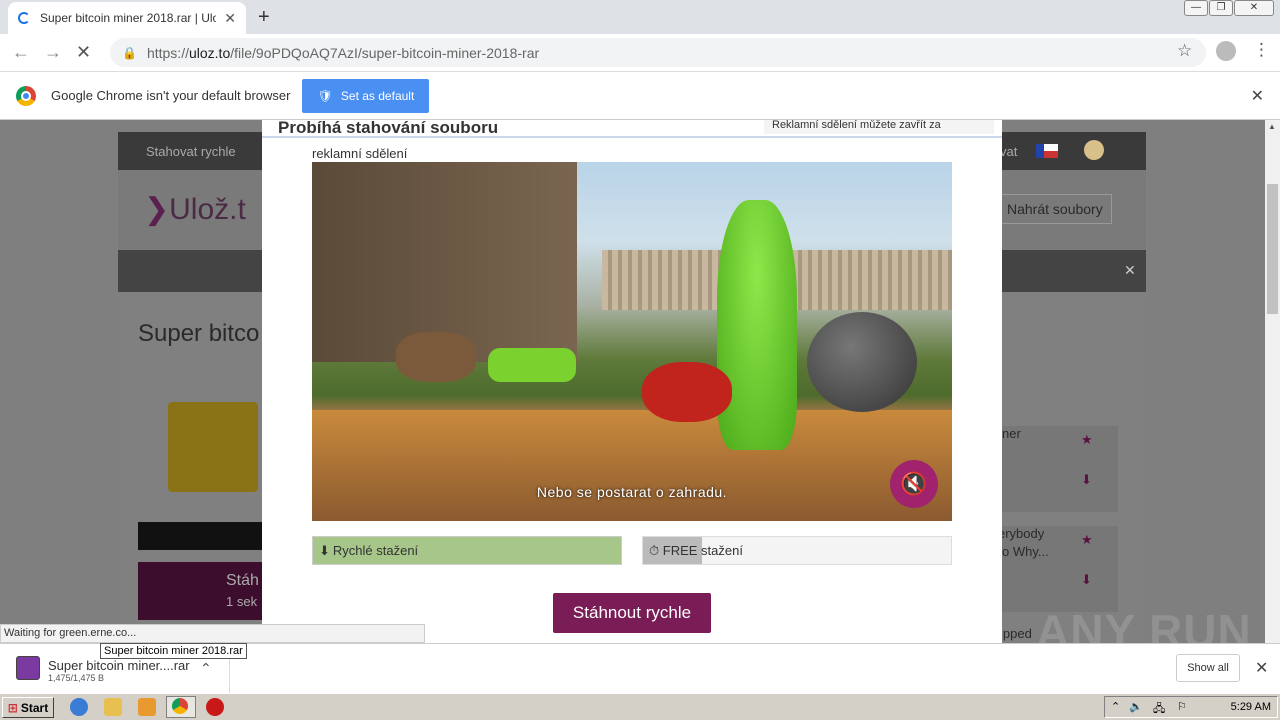 The height and width of the screenshot is (720, 1280). I want to click on theme-toggle-icon, so click(1094, 150).